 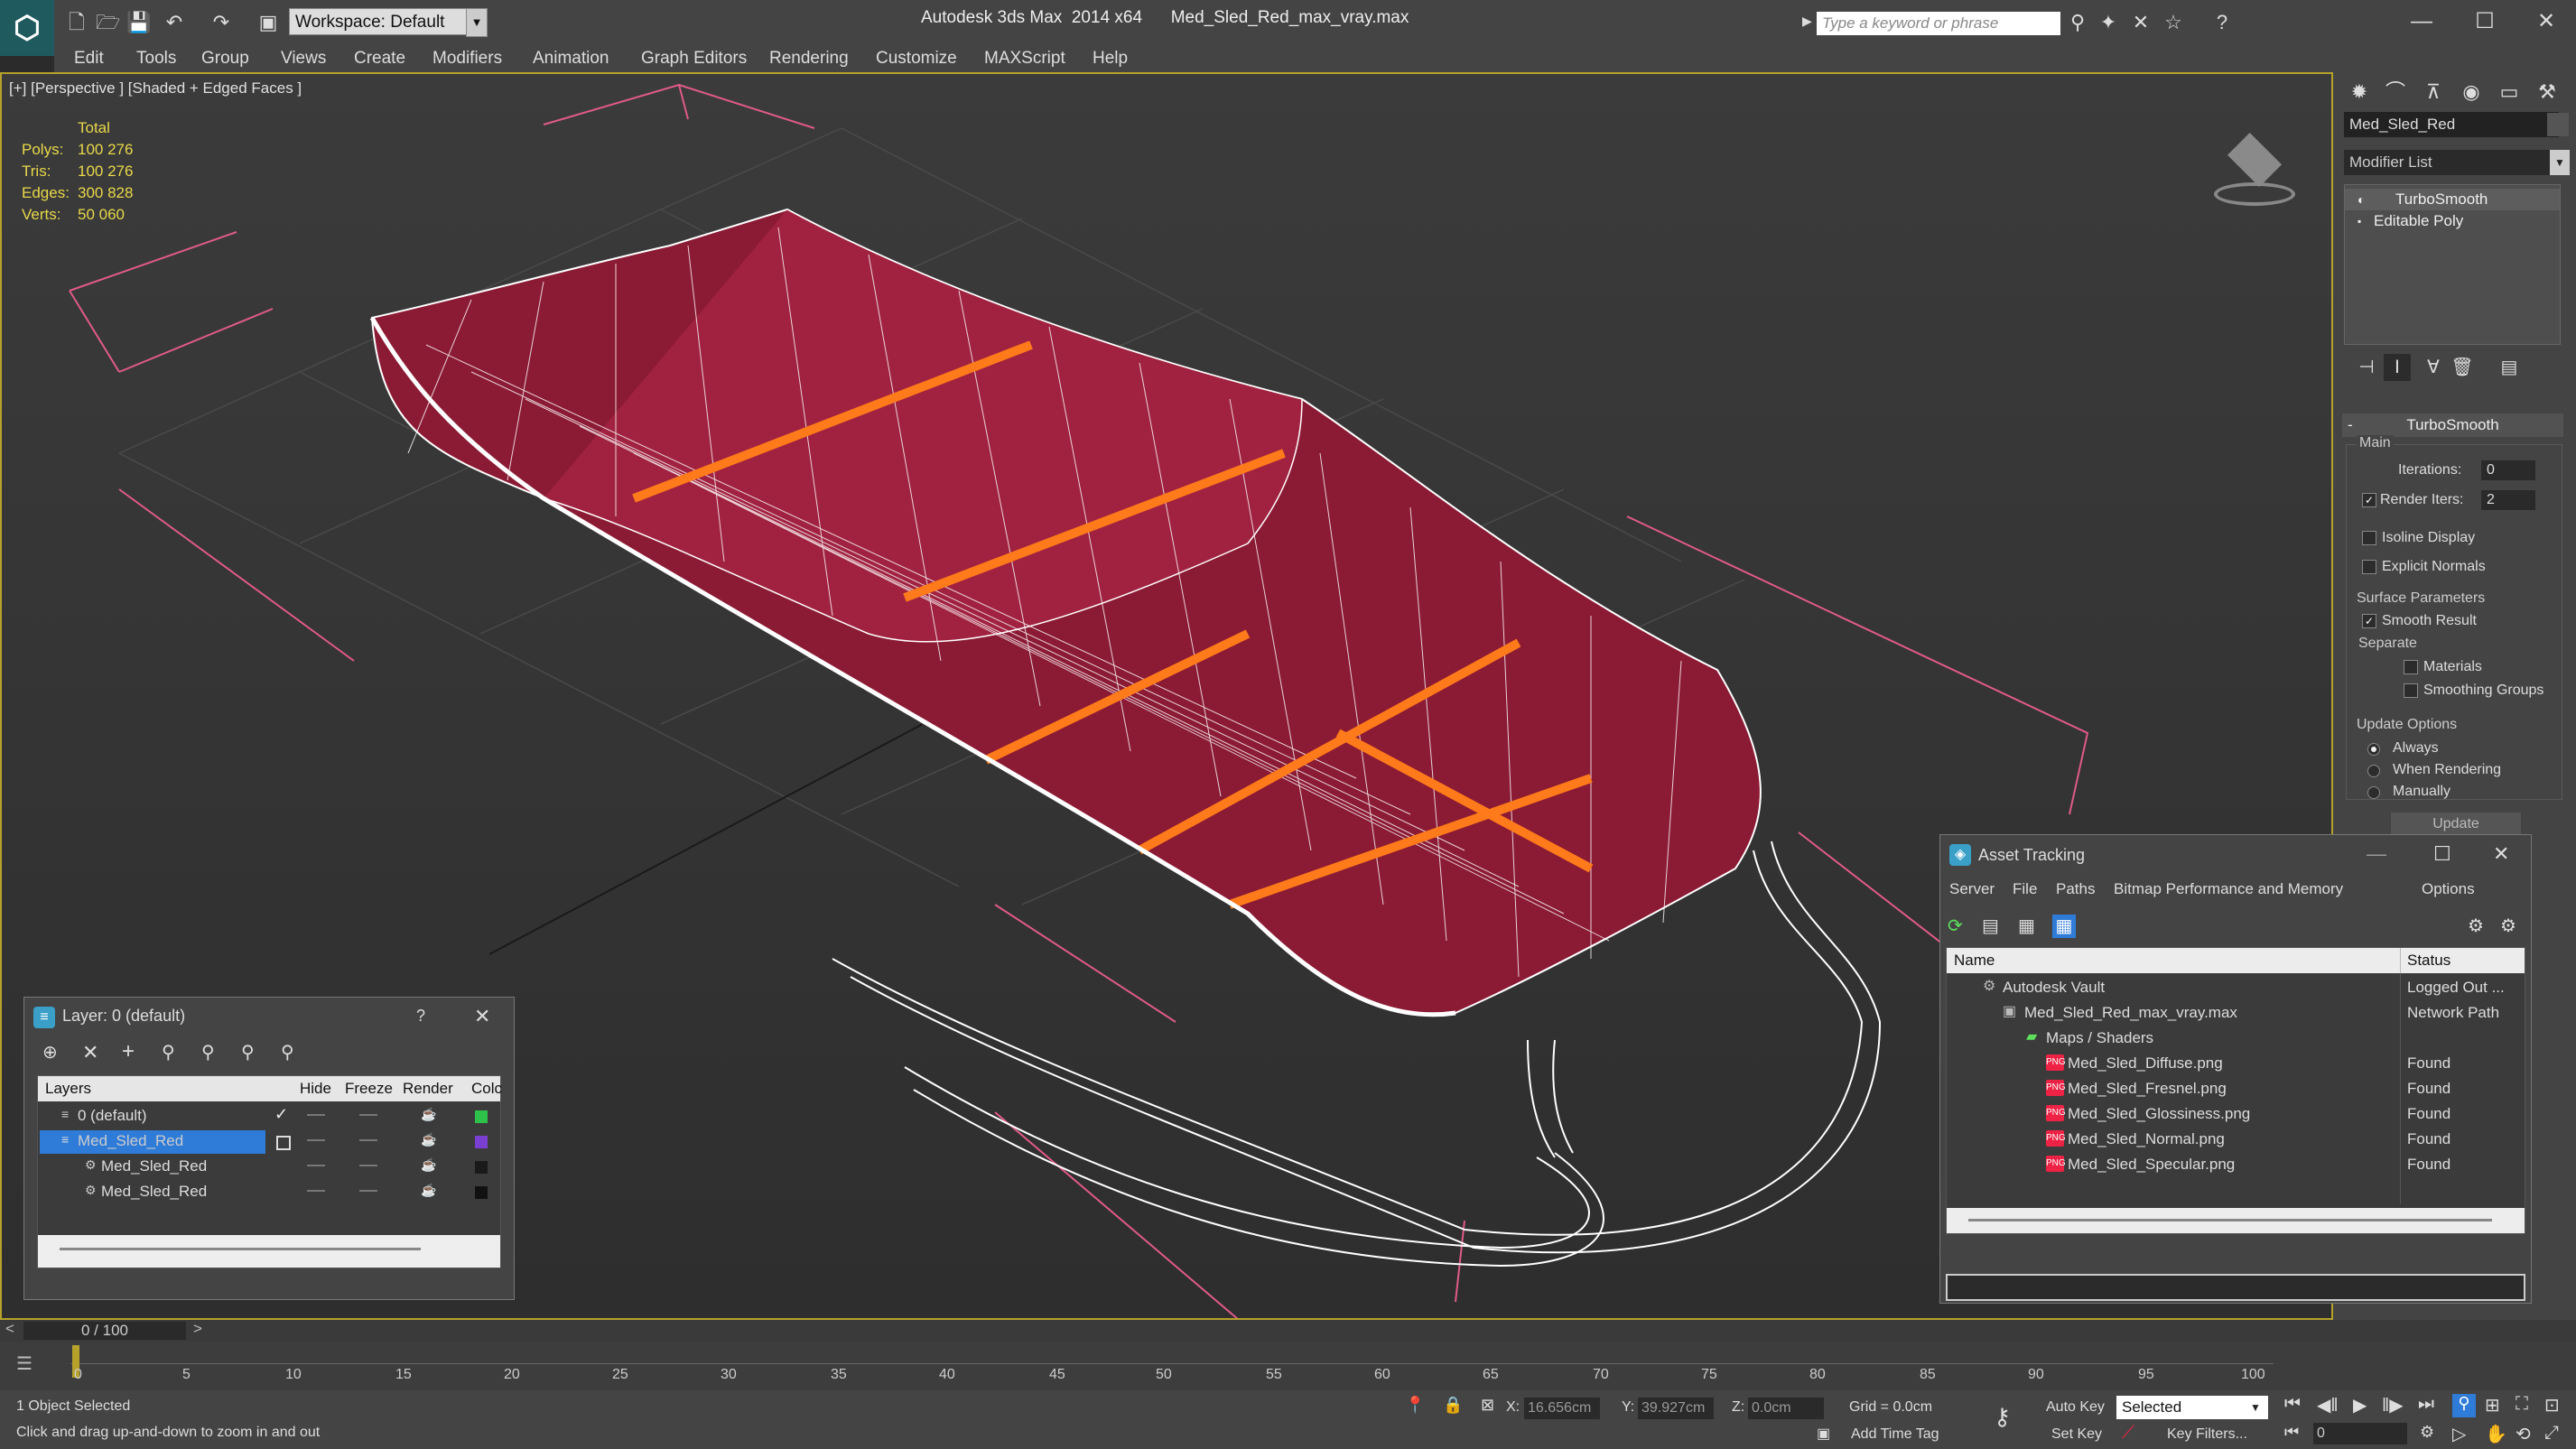 What do you see at coordinates (2222, 22) in the screenshot?
I see `help-icon: ?` at bounding box center [2222, 22].